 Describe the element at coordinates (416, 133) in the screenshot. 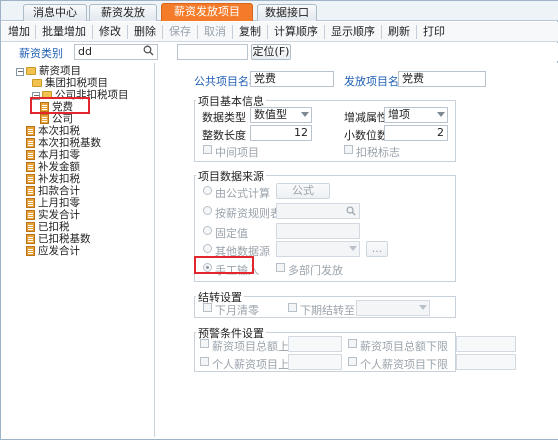

I see `decimals-input: 2` at that location.